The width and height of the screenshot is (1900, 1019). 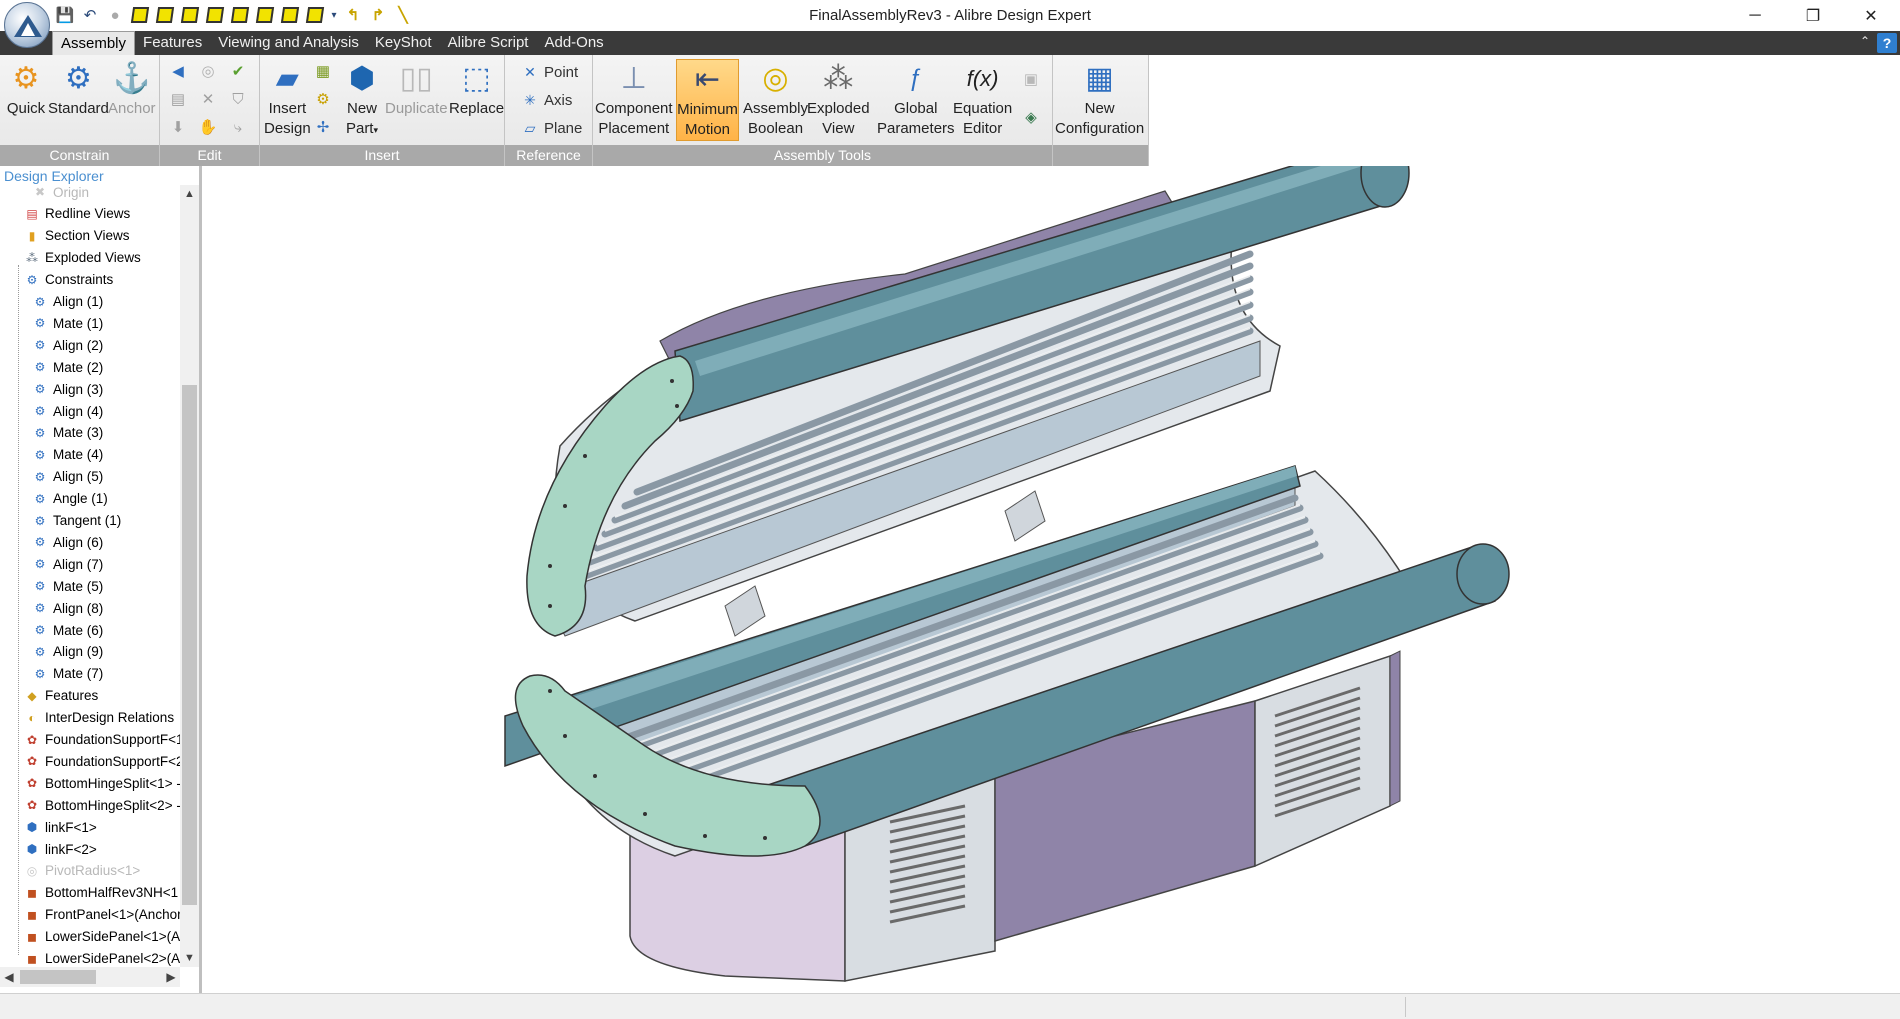 What do you see at coordinates (238, 127) in the screenshot?
I see `edit-arrow-icon: ⤷` at bounding box center [238, 127].